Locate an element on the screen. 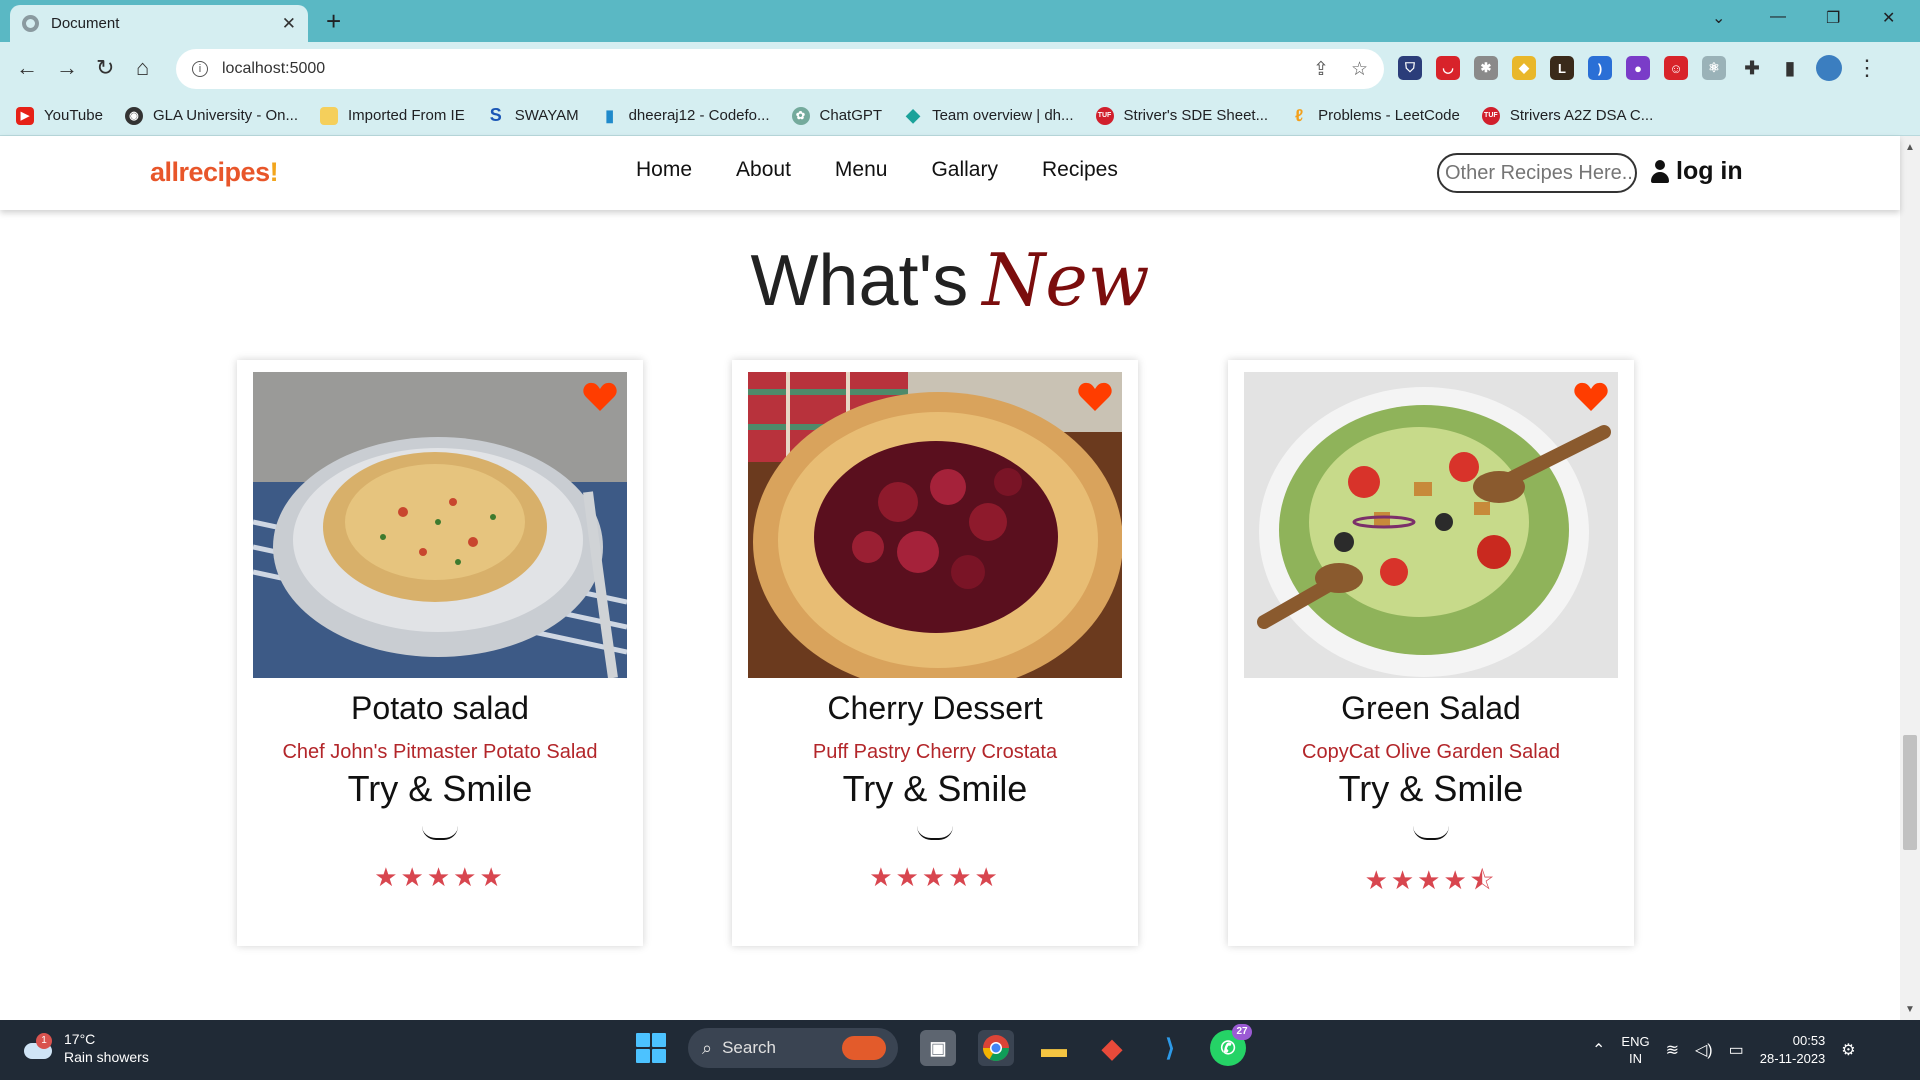  new-tab-button: + is located at coordinates (333, 21).